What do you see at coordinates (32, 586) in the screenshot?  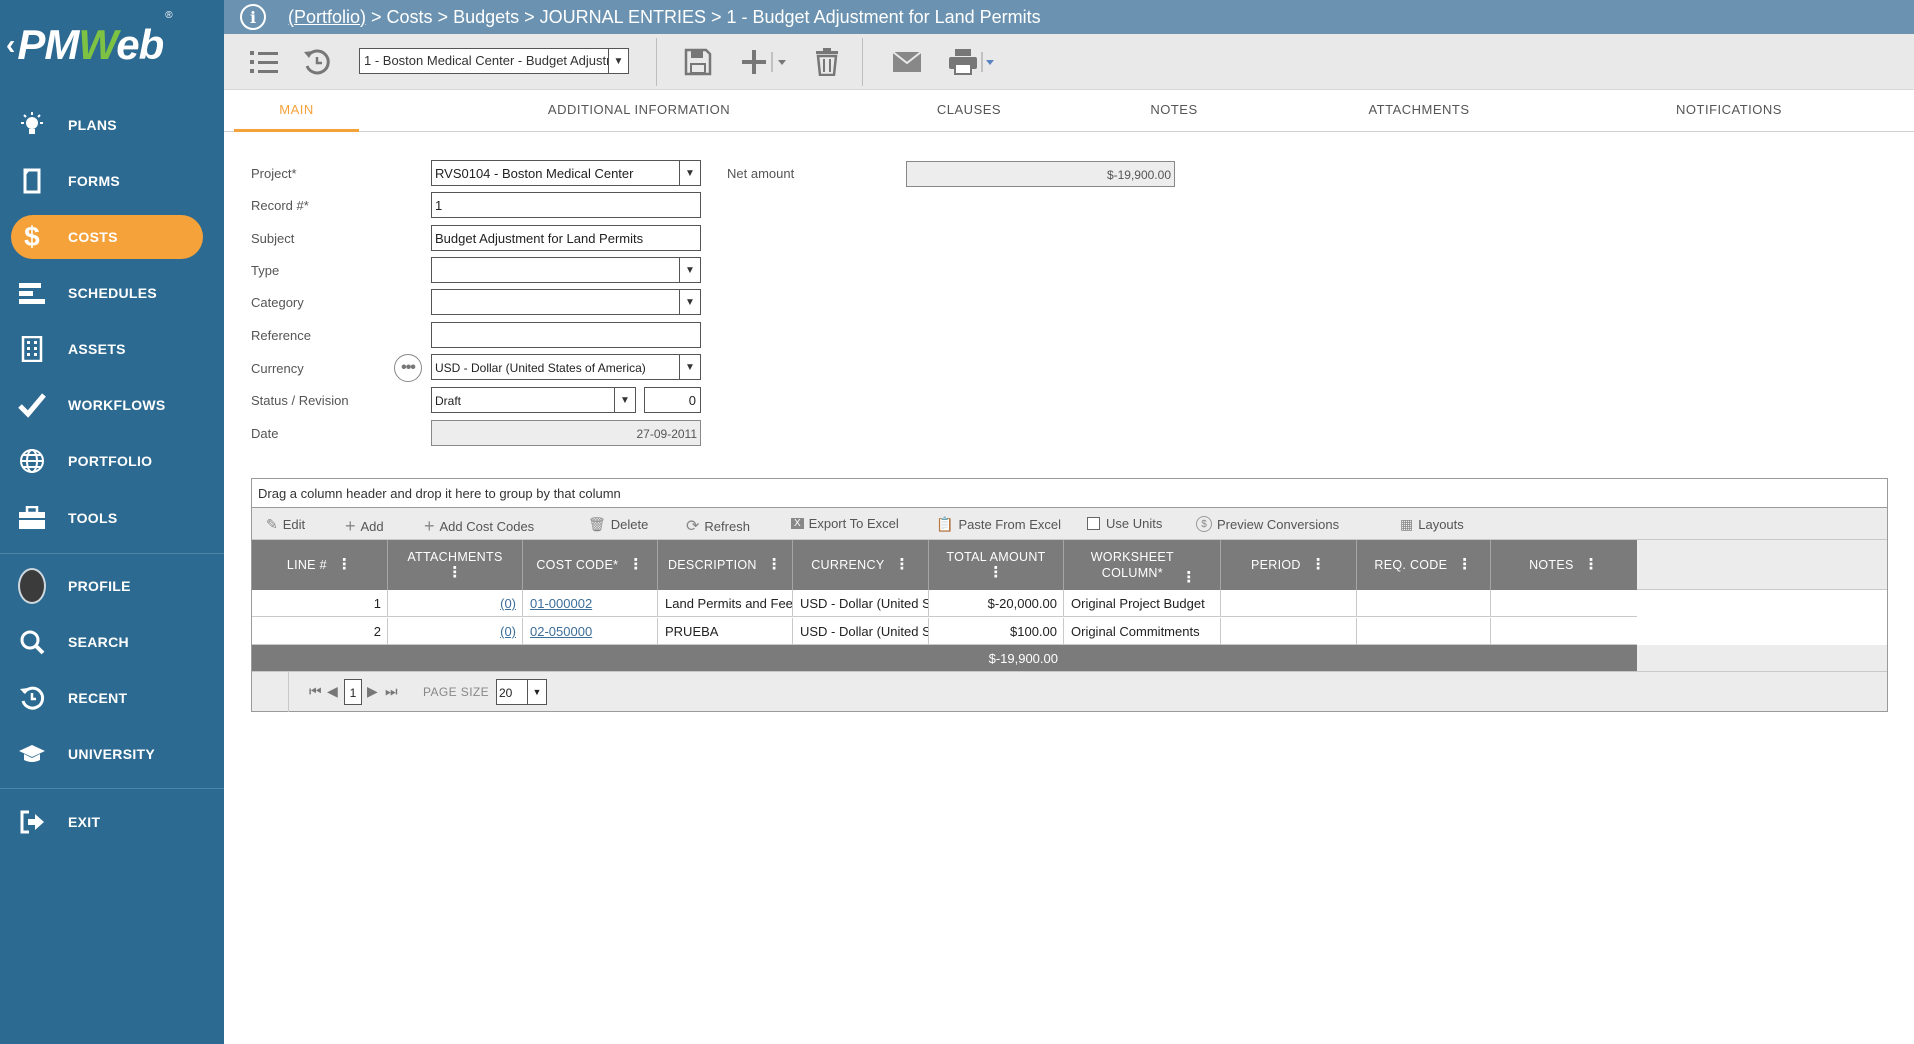 I see `avatar` at bounding box center [32, 586].